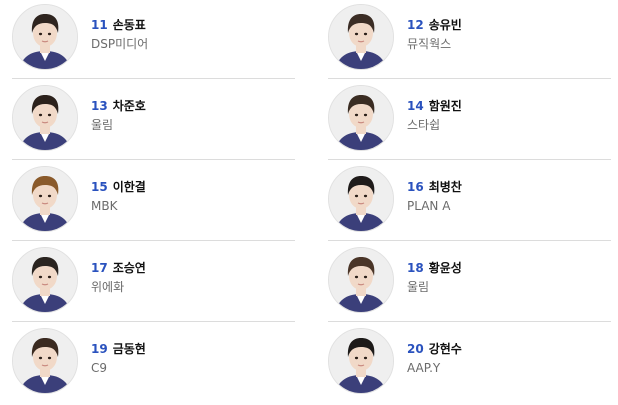 This screenshot has width=618, height=405. Describe the element at coordinates (469, 40) in the screenshot. I see `trainee-card: 12 송유빈 뮤직웍스` at that location.